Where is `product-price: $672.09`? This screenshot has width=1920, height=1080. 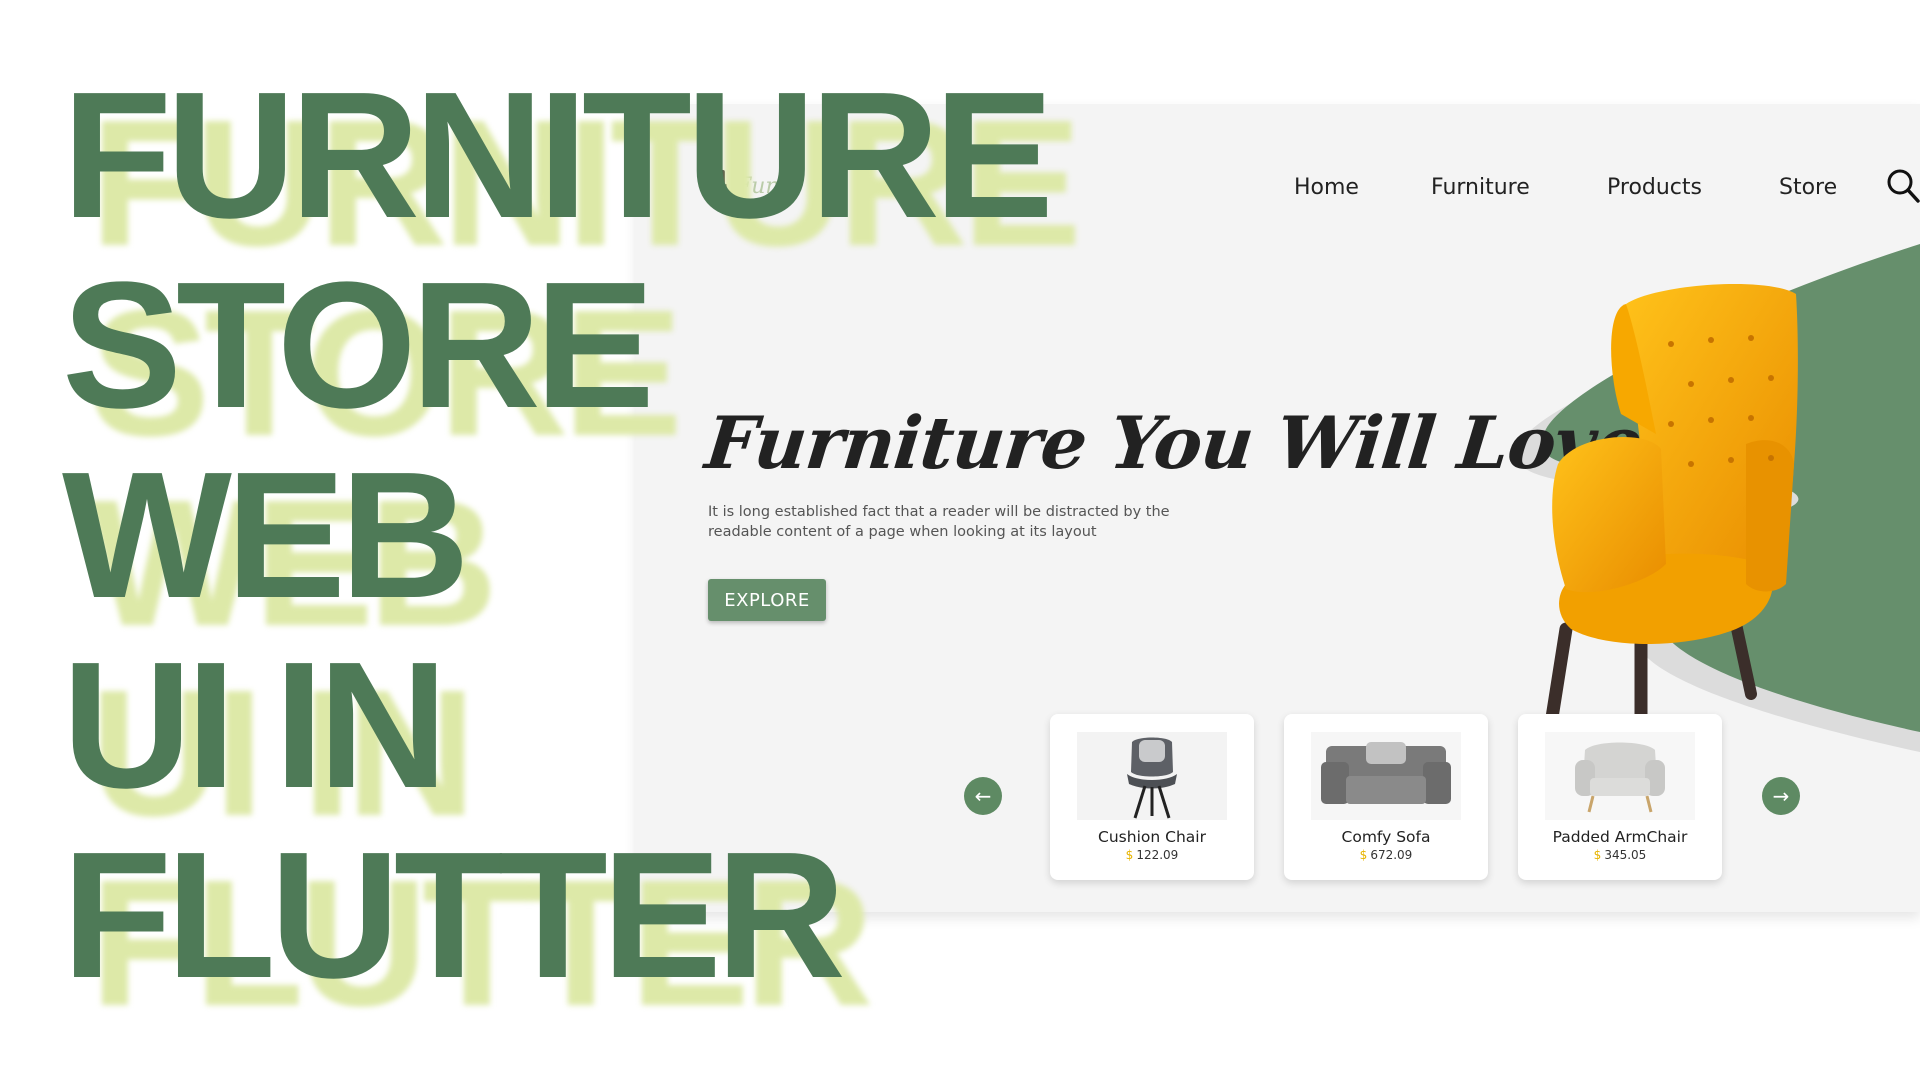
product-price: $672.09 is located at coordinates (1386, 855).